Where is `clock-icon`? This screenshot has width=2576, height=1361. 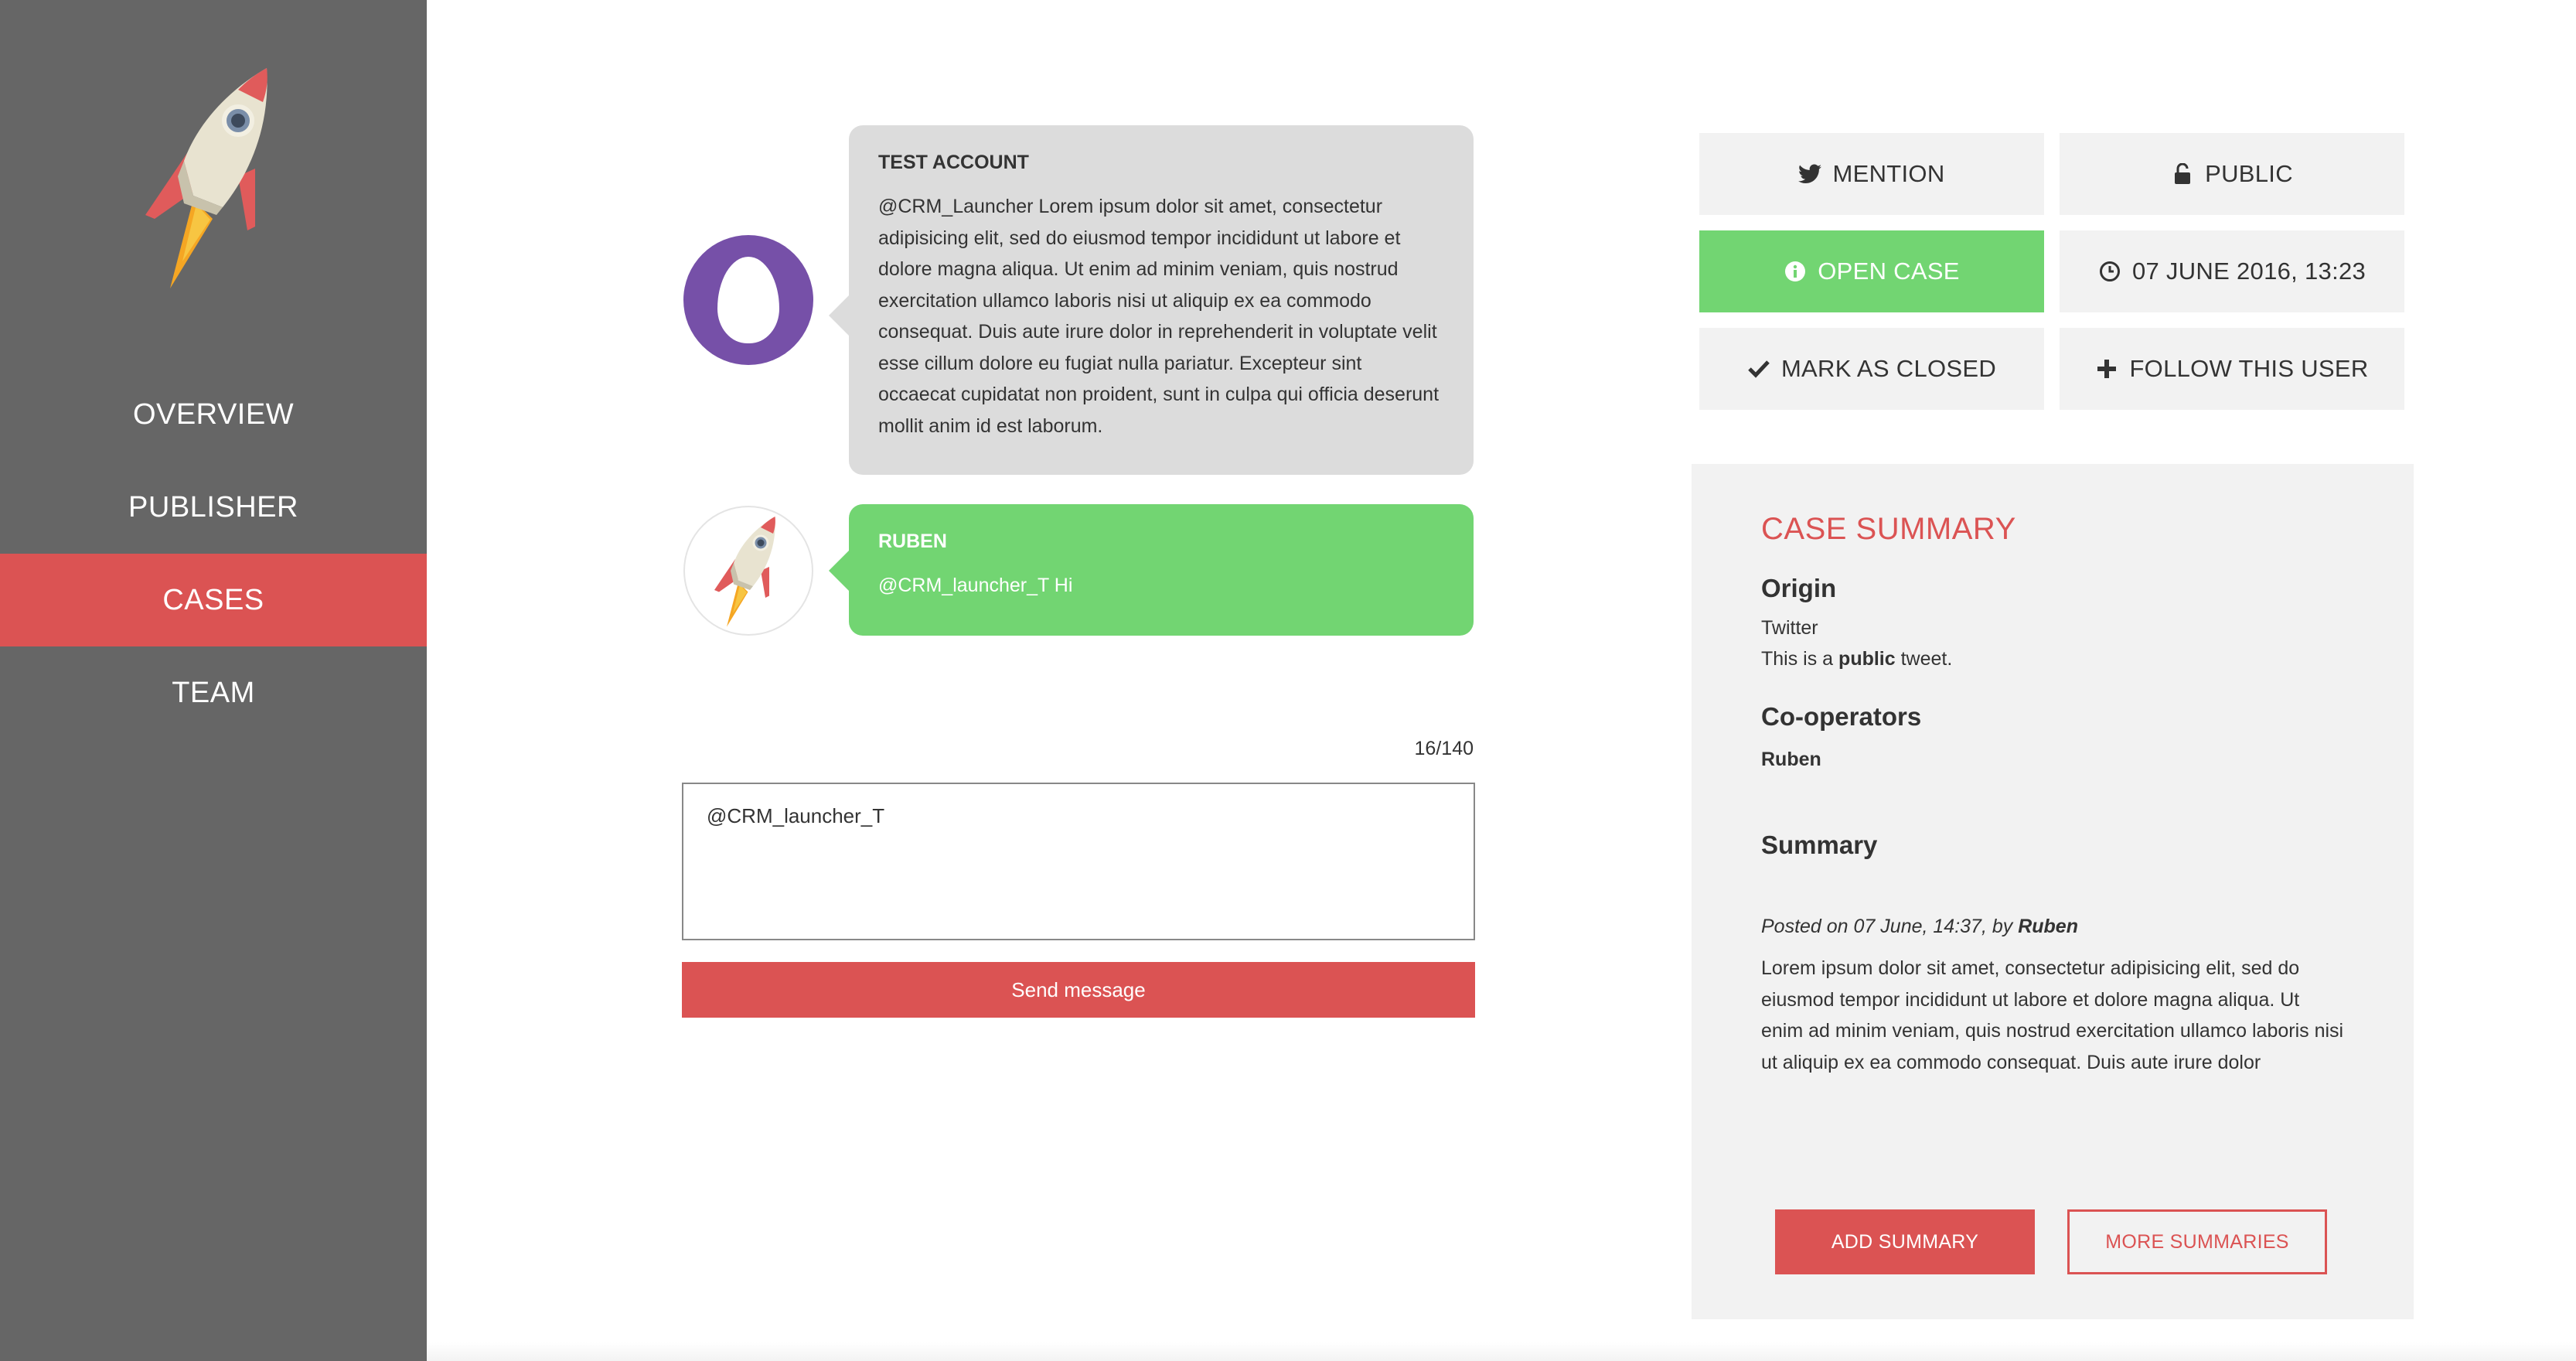
clock-icon is located at coordinates (2109, 271).